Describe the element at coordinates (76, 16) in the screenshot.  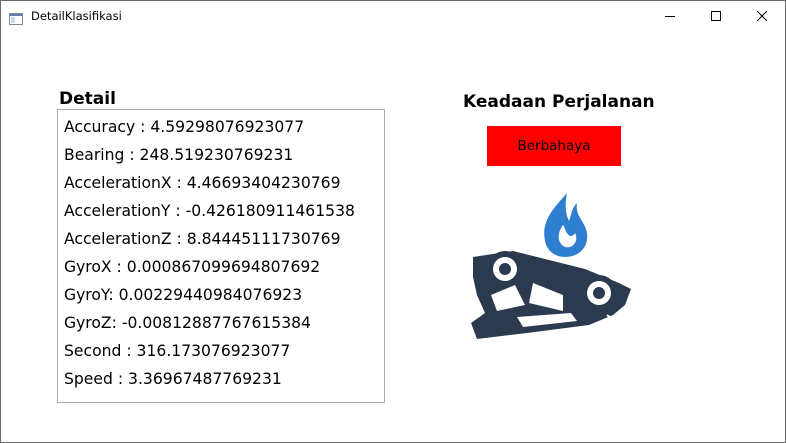
I see `window-title: DetailKlasifikasi` at that location.